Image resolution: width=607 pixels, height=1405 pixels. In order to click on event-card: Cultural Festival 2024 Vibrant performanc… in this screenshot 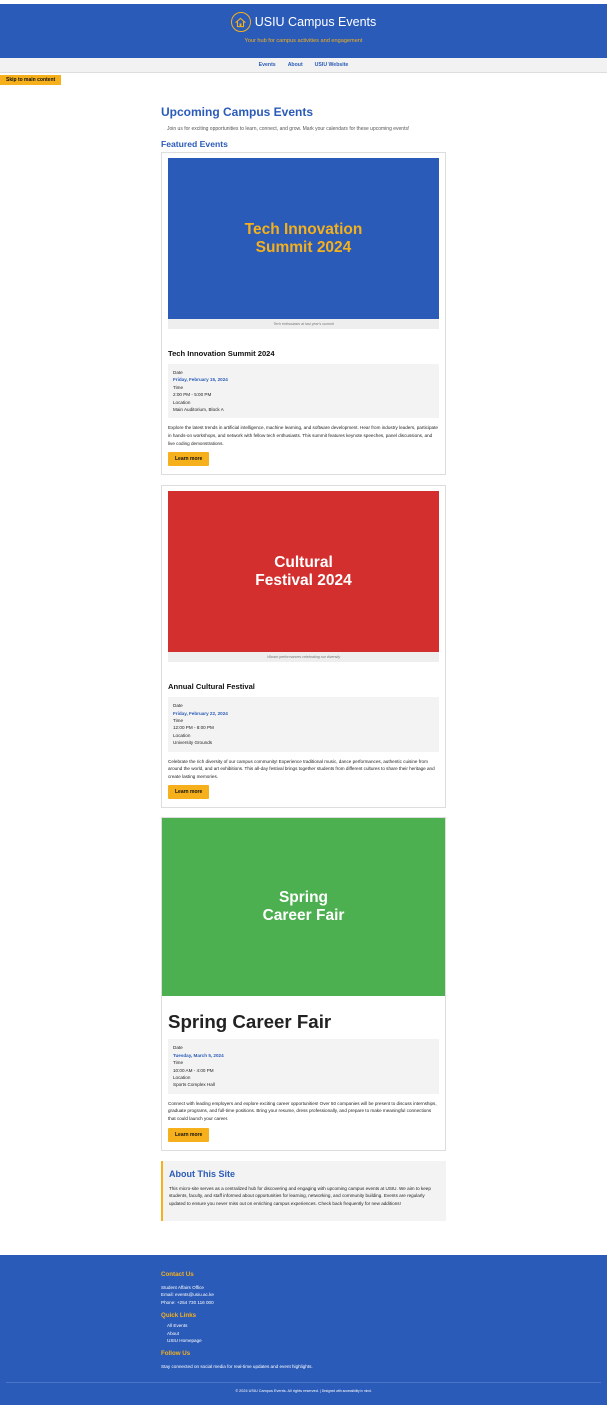, I will do `click(303, 647)`.